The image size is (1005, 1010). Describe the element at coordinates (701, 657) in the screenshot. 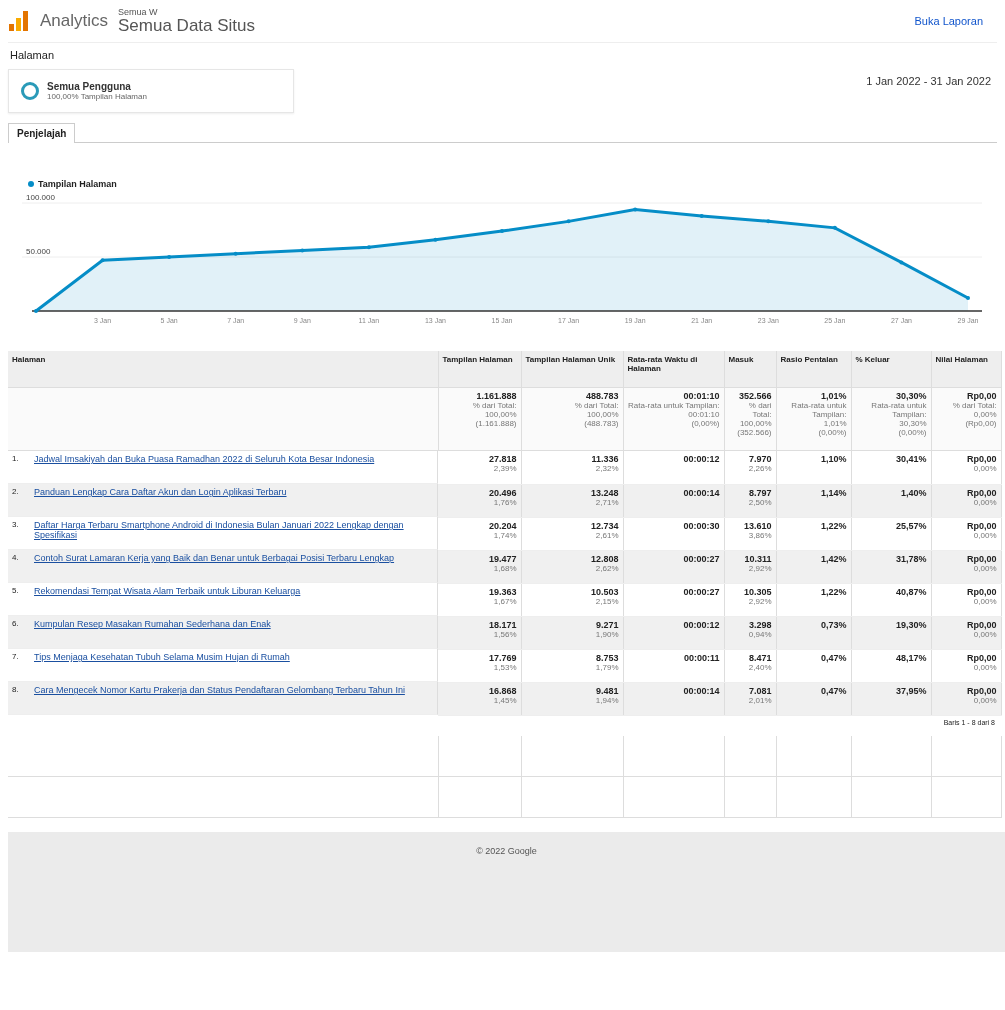

I see `table-cell-text: 00:00:11` at that location.